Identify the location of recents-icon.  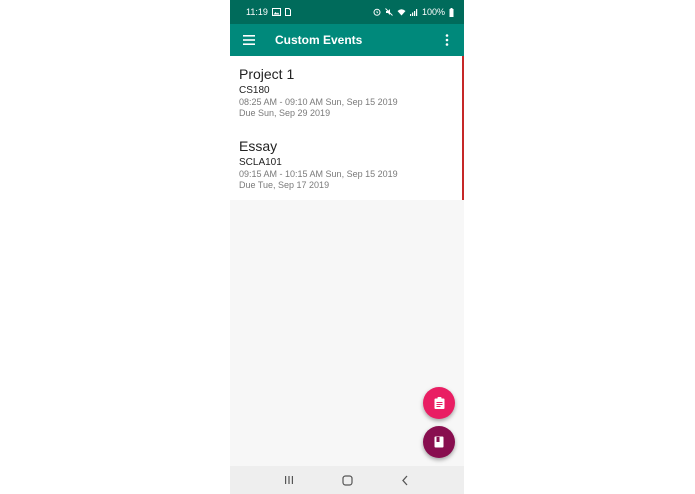
(289, 480).